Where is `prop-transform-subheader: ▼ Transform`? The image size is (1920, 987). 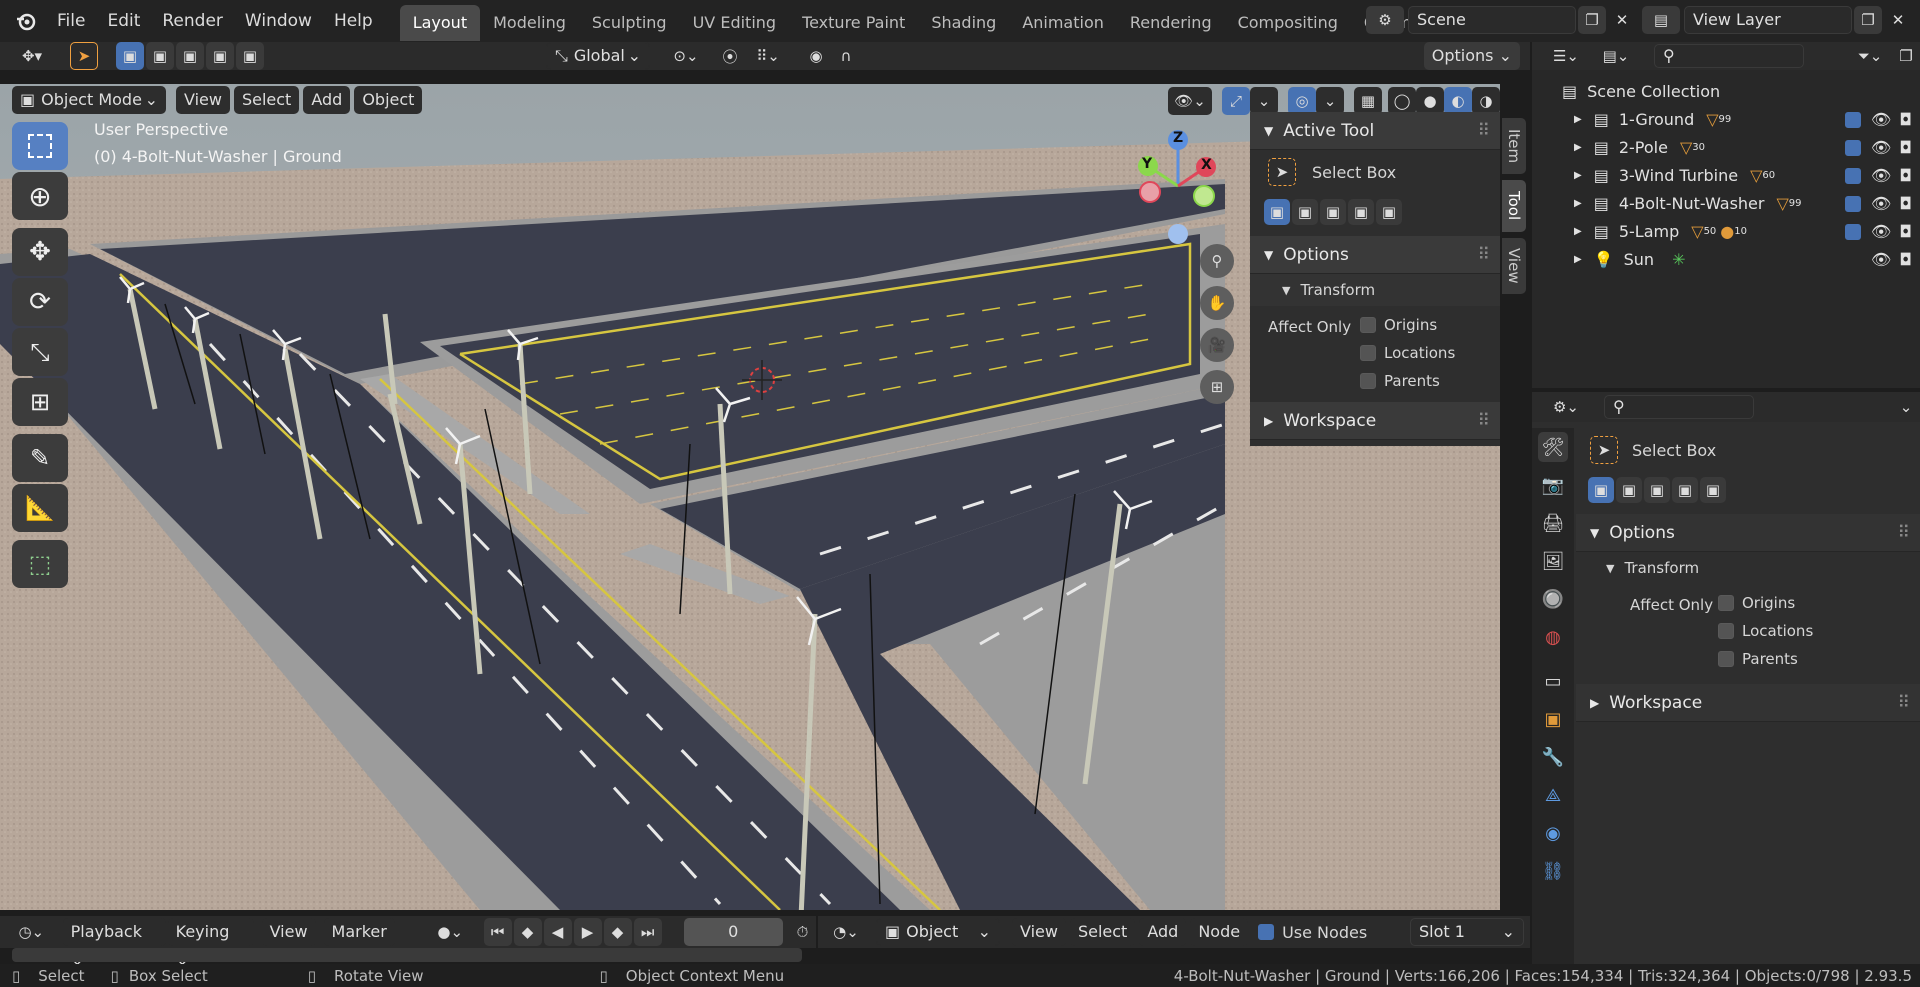
prop-transform-subheader: ▼ Transform is located at coordinates (1748, 568).